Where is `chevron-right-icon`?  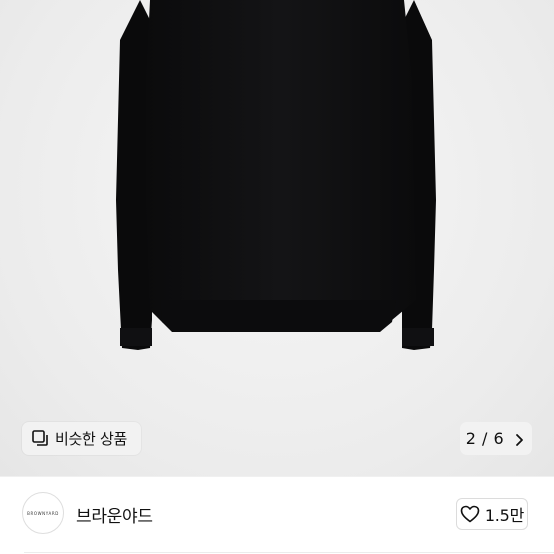
chevron-right-icon is located at coordinates (519, 439).